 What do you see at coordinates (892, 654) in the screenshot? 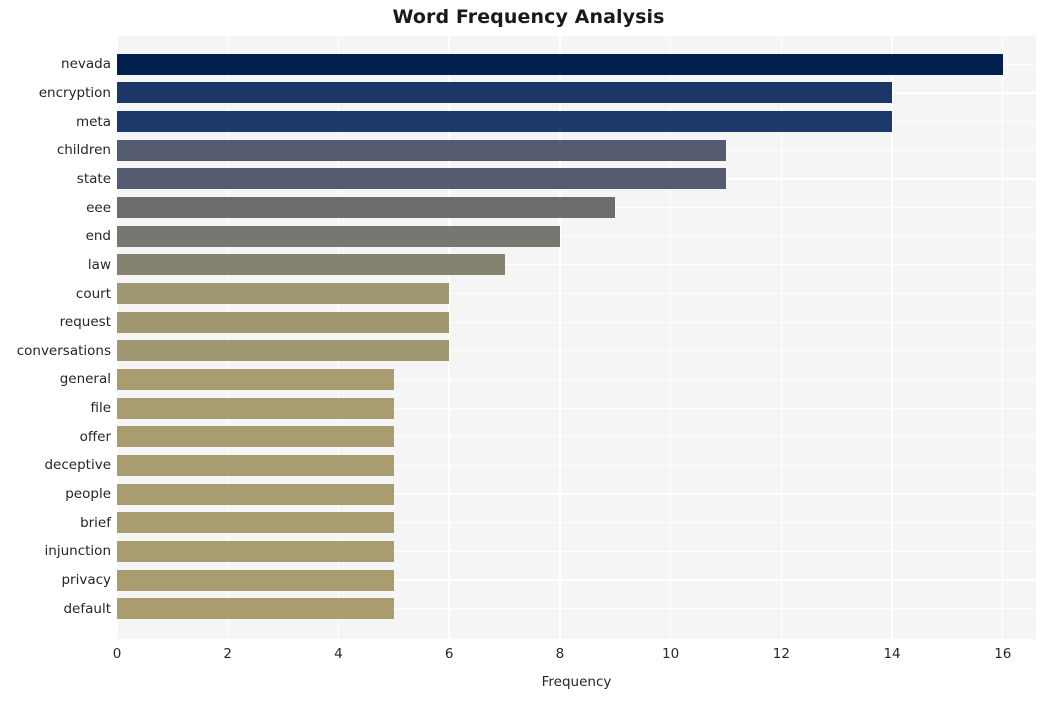
I see `x-tick-label: 14` at bounding box center [892, 654].